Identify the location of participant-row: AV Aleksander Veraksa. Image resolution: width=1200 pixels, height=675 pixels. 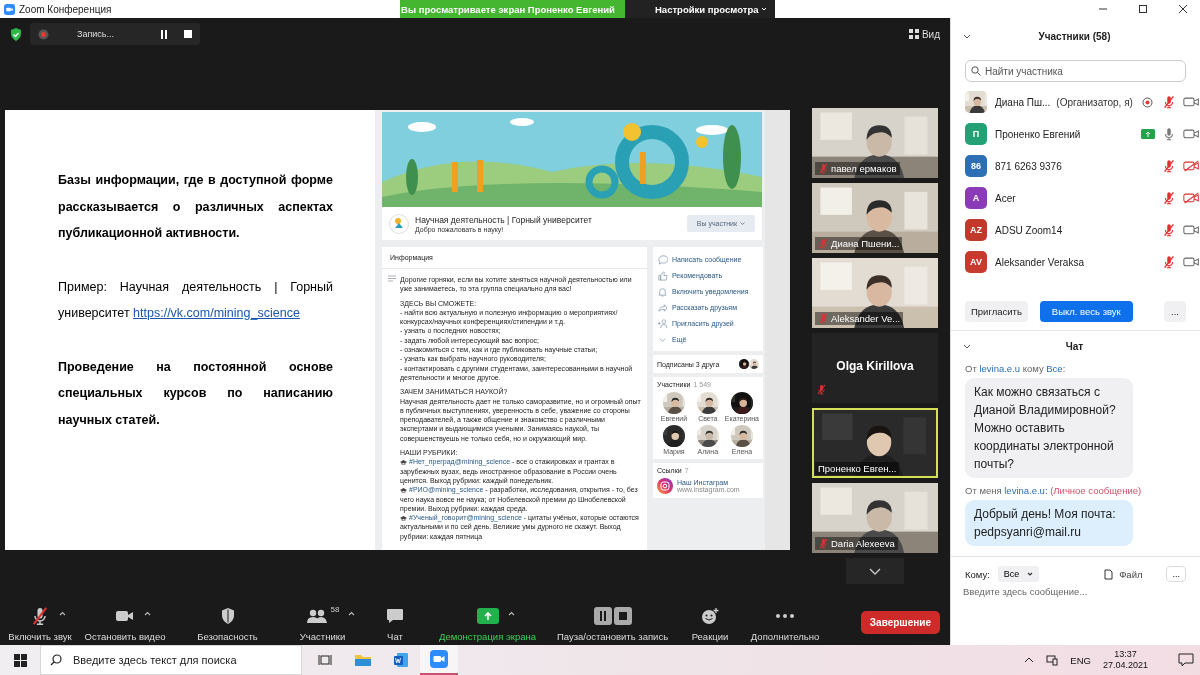
(1075, 262).